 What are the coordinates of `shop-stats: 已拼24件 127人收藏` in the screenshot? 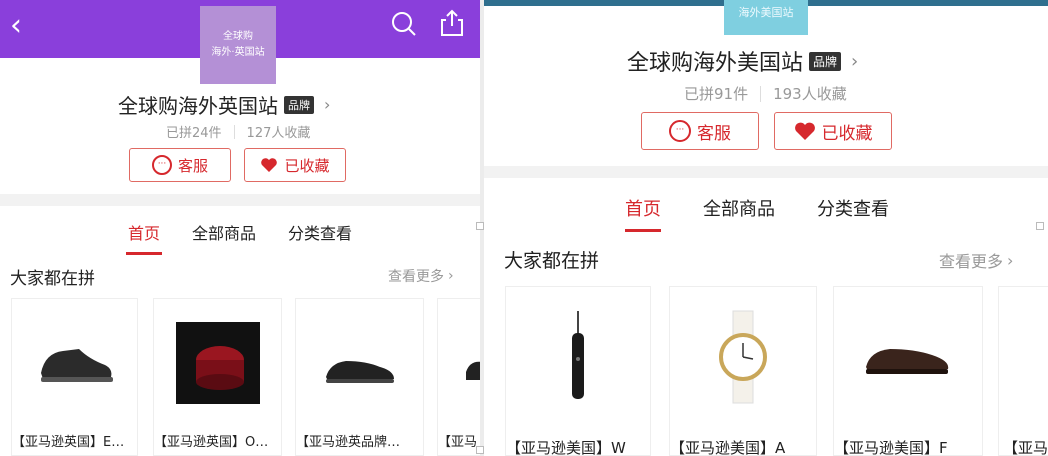 It's located at (238, 131).